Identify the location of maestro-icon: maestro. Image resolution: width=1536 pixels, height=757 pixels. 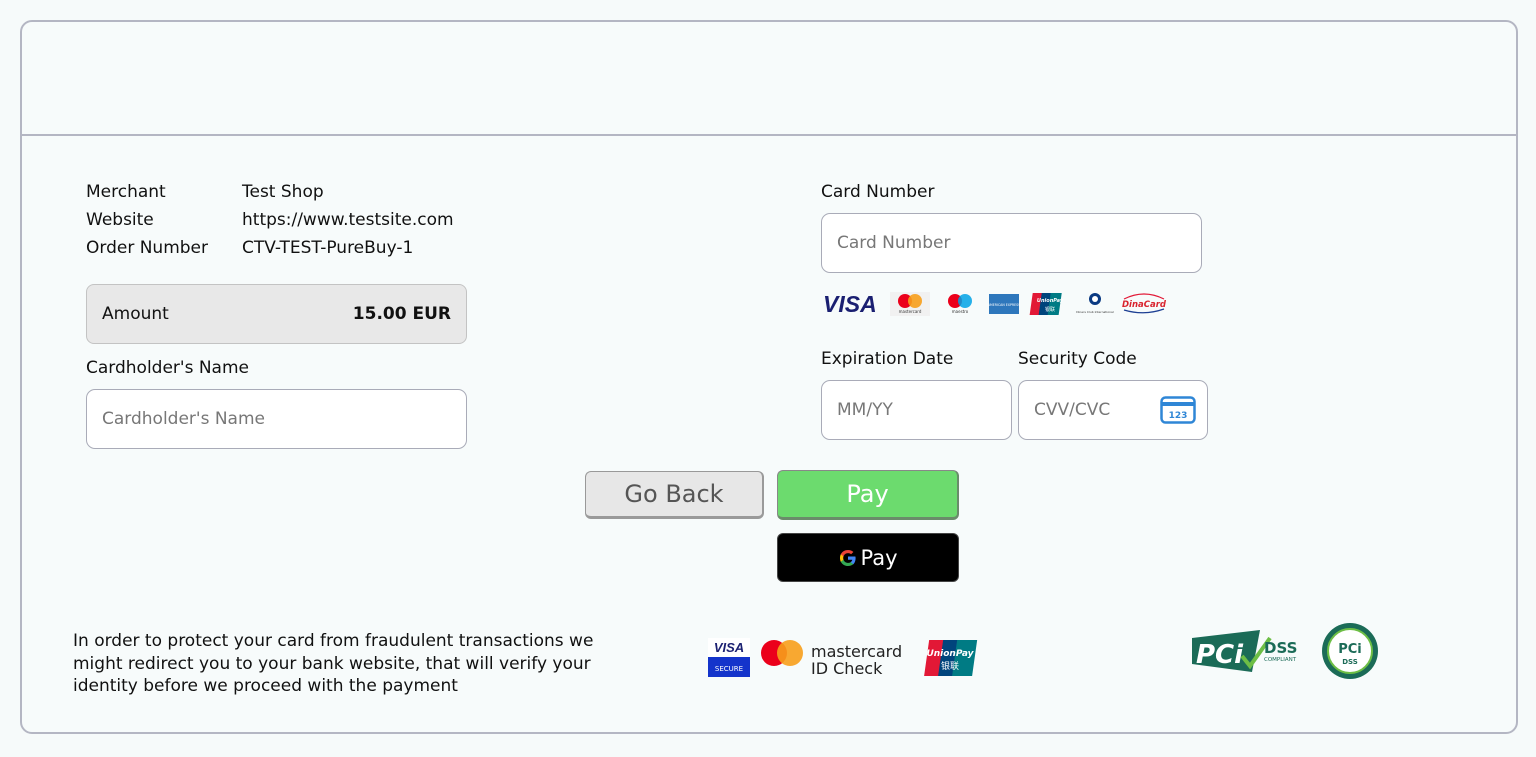
(960, 304).